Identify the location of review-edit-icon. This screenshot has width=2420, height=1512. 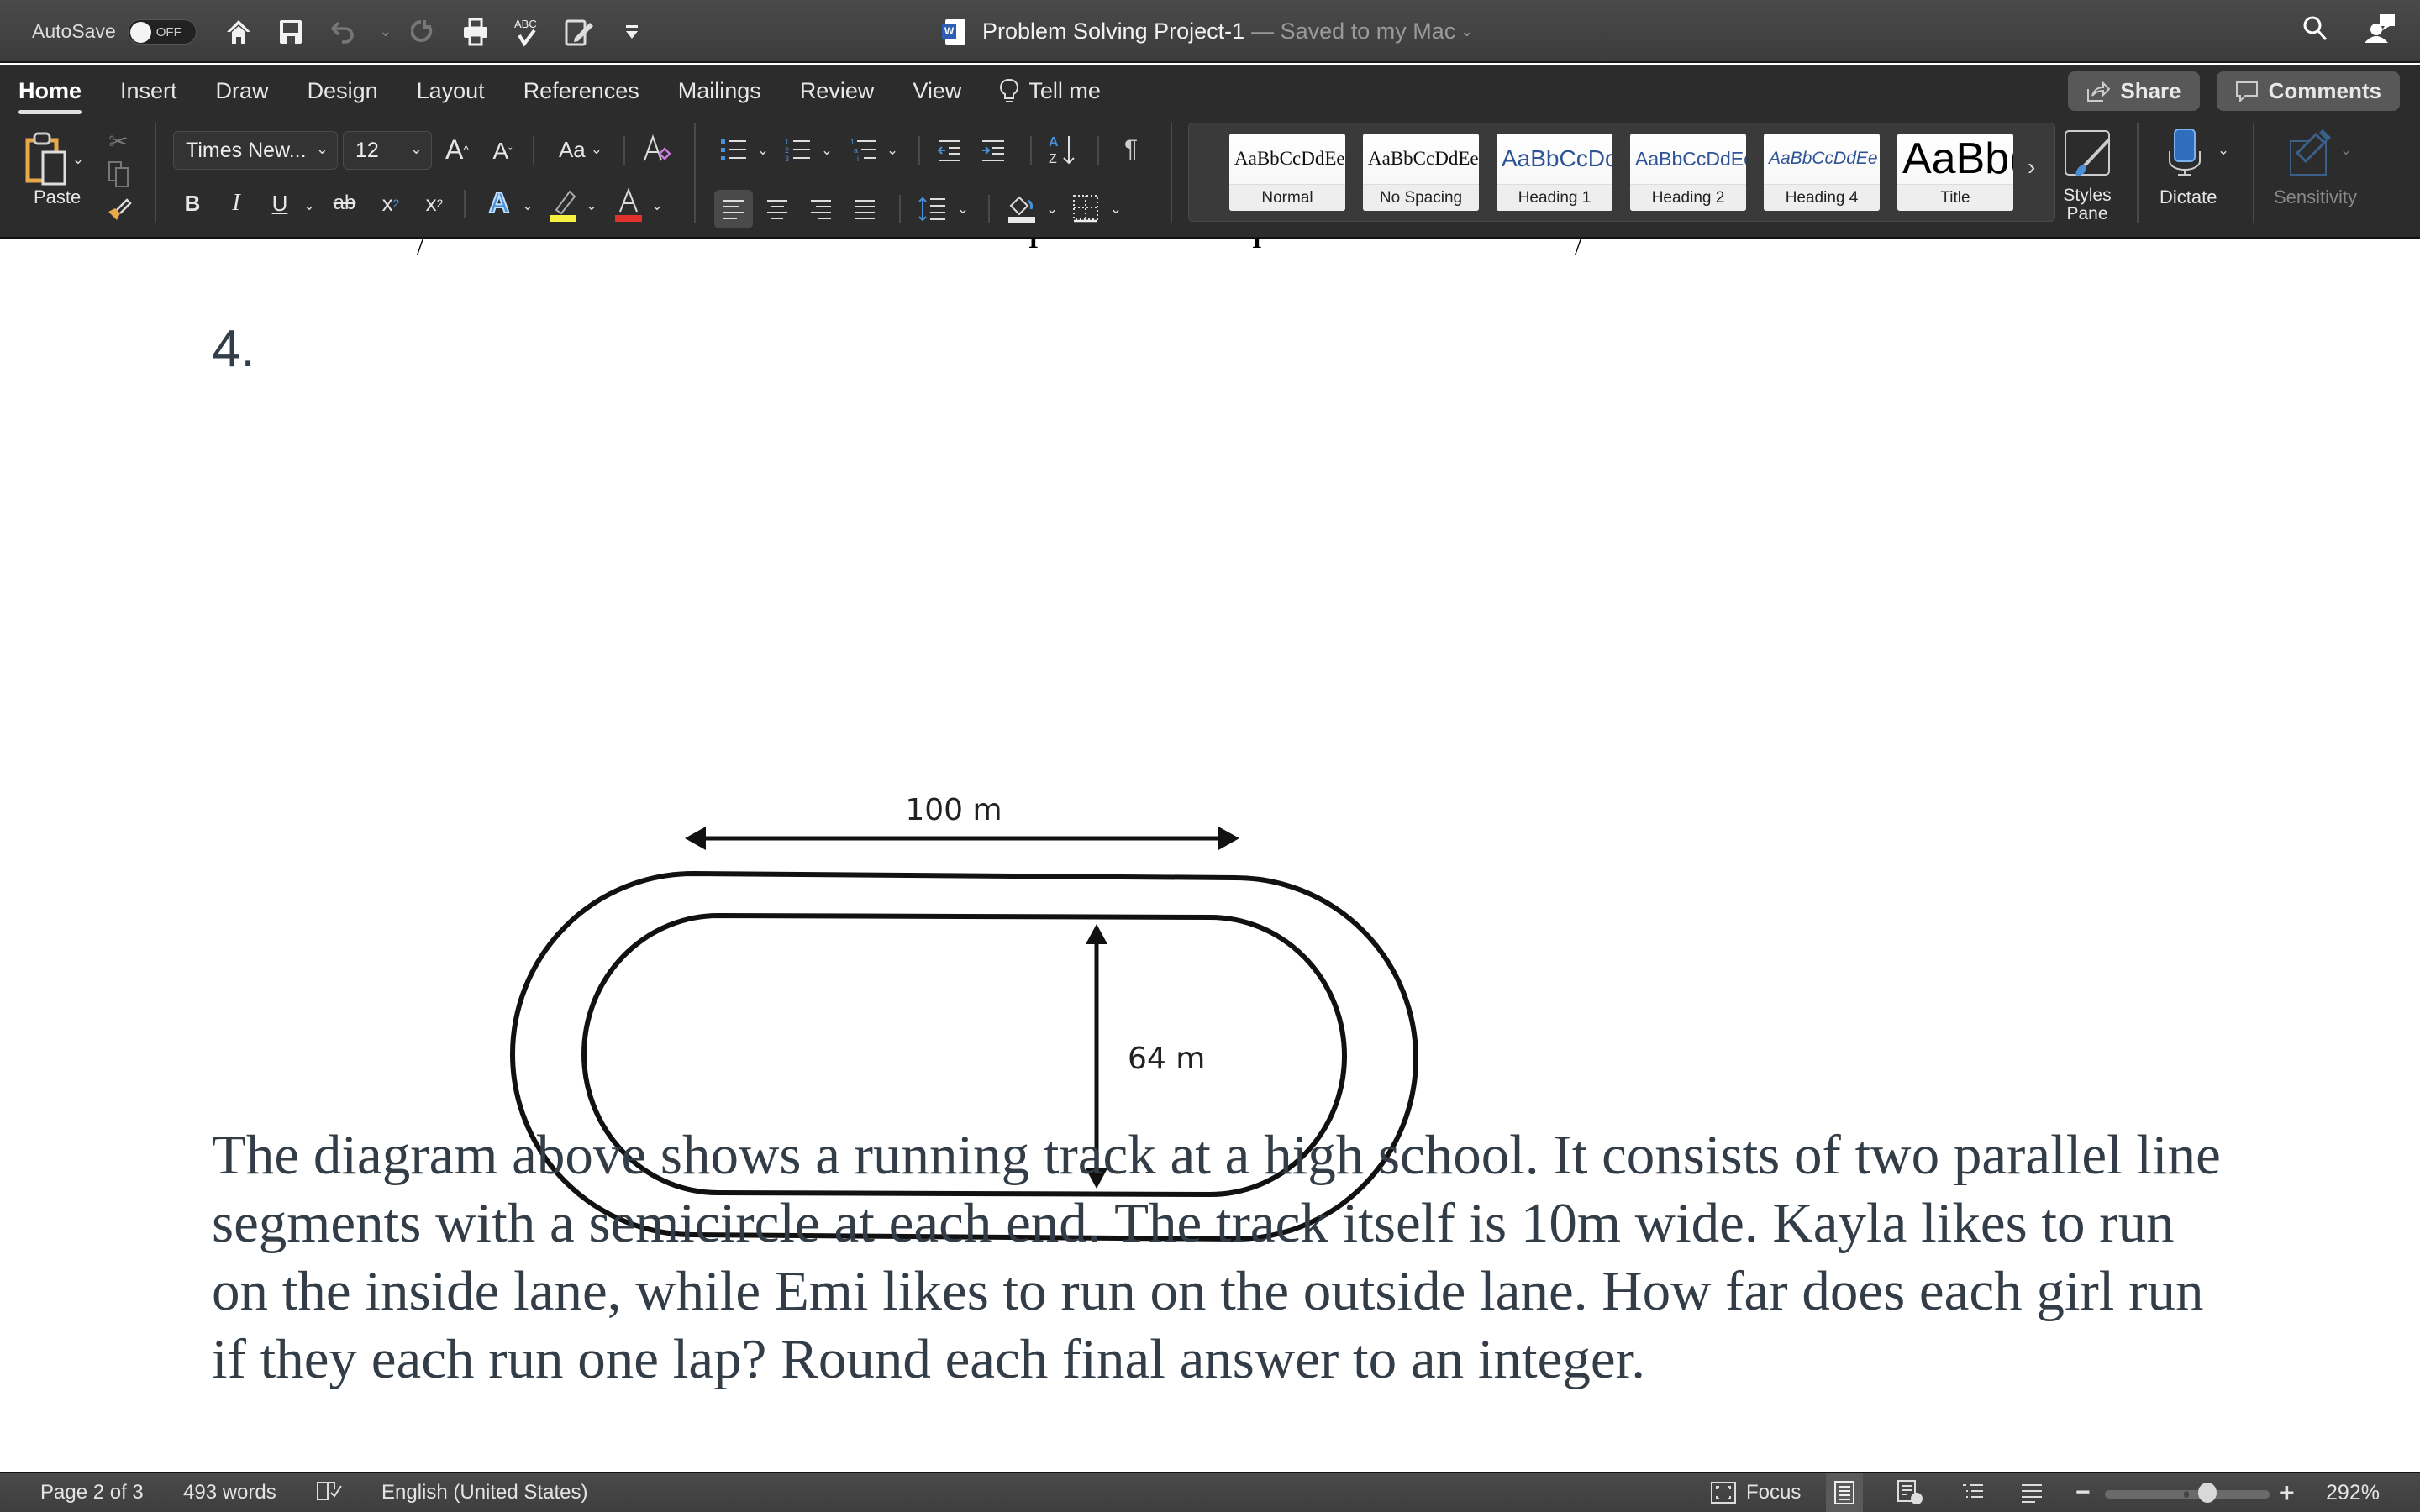
(580, 32).